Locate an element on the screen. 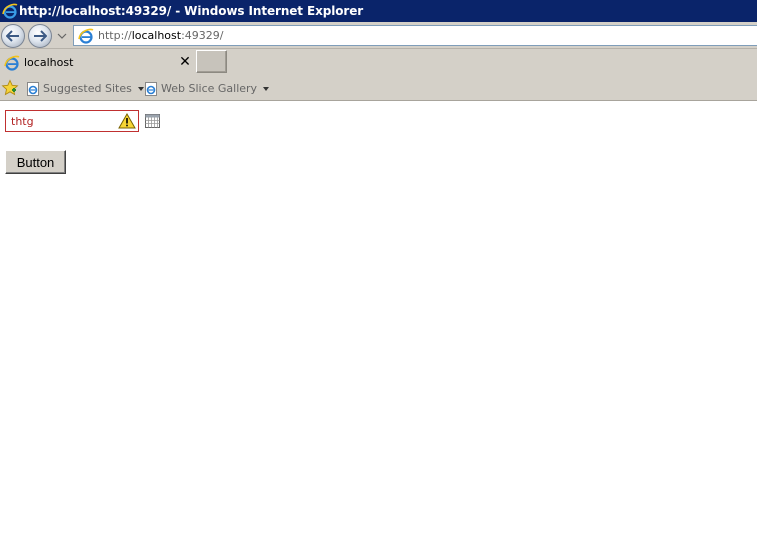 The image size is (757, 542). forward-button is located at coordinates (40, 36).